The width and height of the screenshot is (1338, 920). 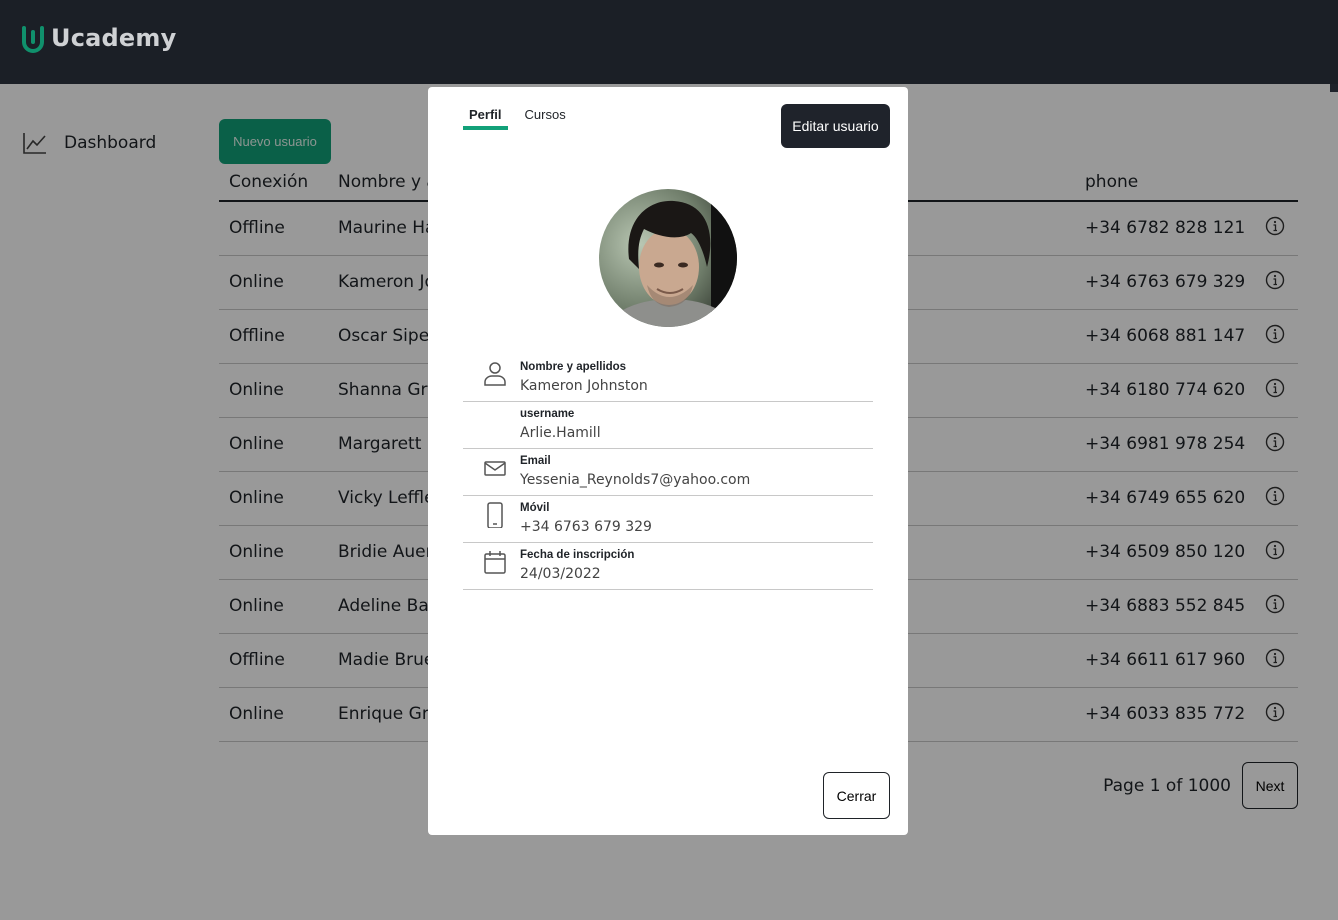 What do you see at coordinates (668, 566) in the screenshot?
I see `field-enrollment-date: Fecha de inscripción 24/03/2022` at bounding box center [668, 566].